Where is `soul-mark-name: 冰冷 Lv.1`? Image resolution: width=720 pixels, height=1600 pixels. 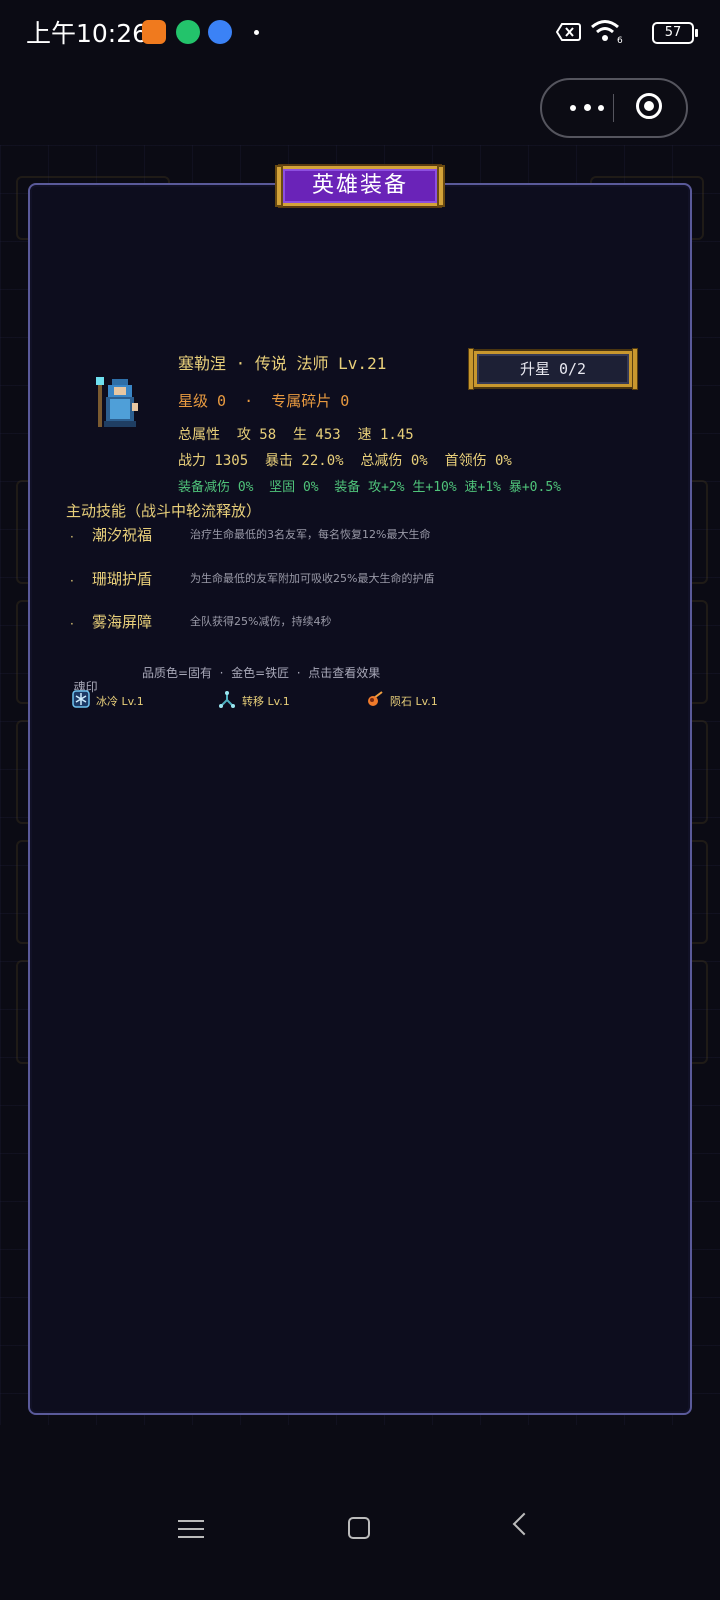
soul-mark-name: 冰冷 Lv.1 is located at coordinates (120, 701).